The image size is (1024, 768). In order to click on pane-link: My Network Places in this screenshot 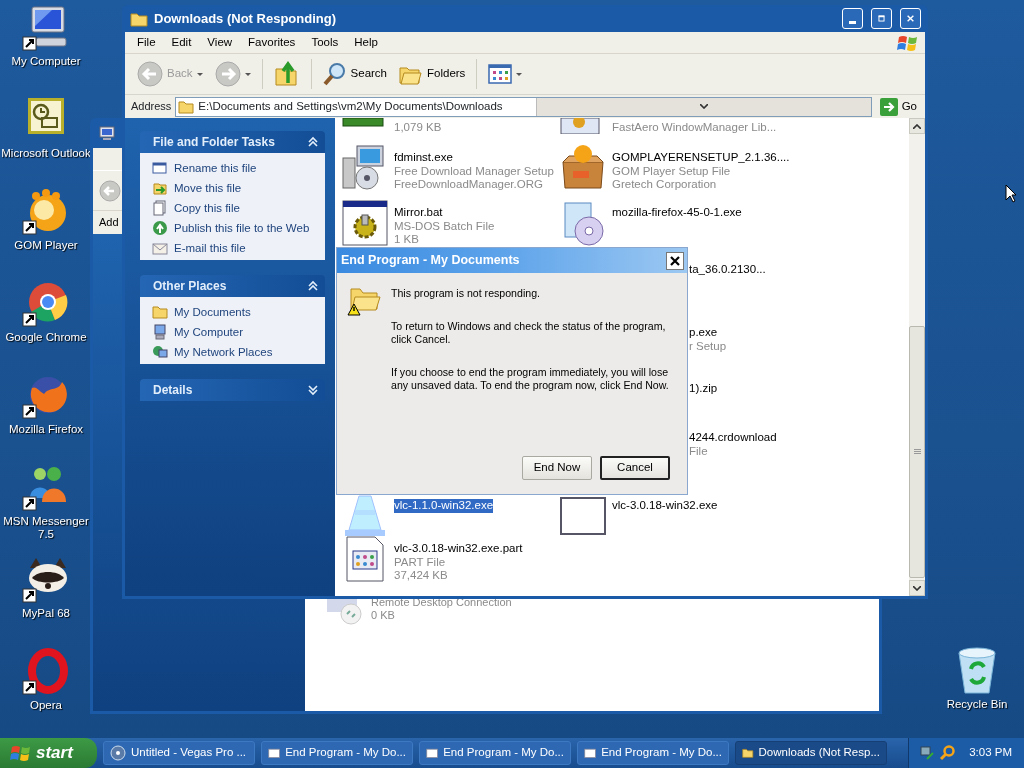, I will do `click(234, 352)`.